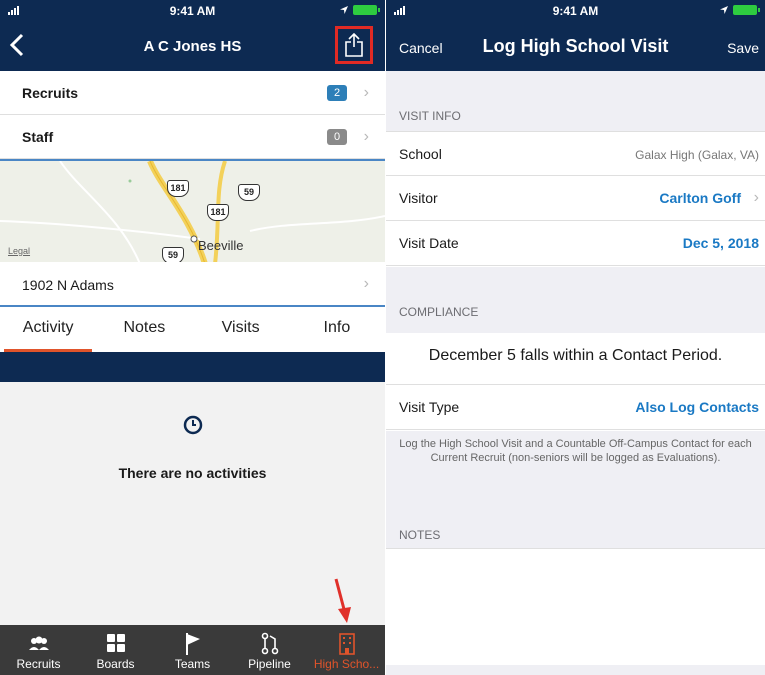 Image resolution: width=765 pixels, height=675 pixels. I want to click on annotation-arrow-icon, so click(342, 600).